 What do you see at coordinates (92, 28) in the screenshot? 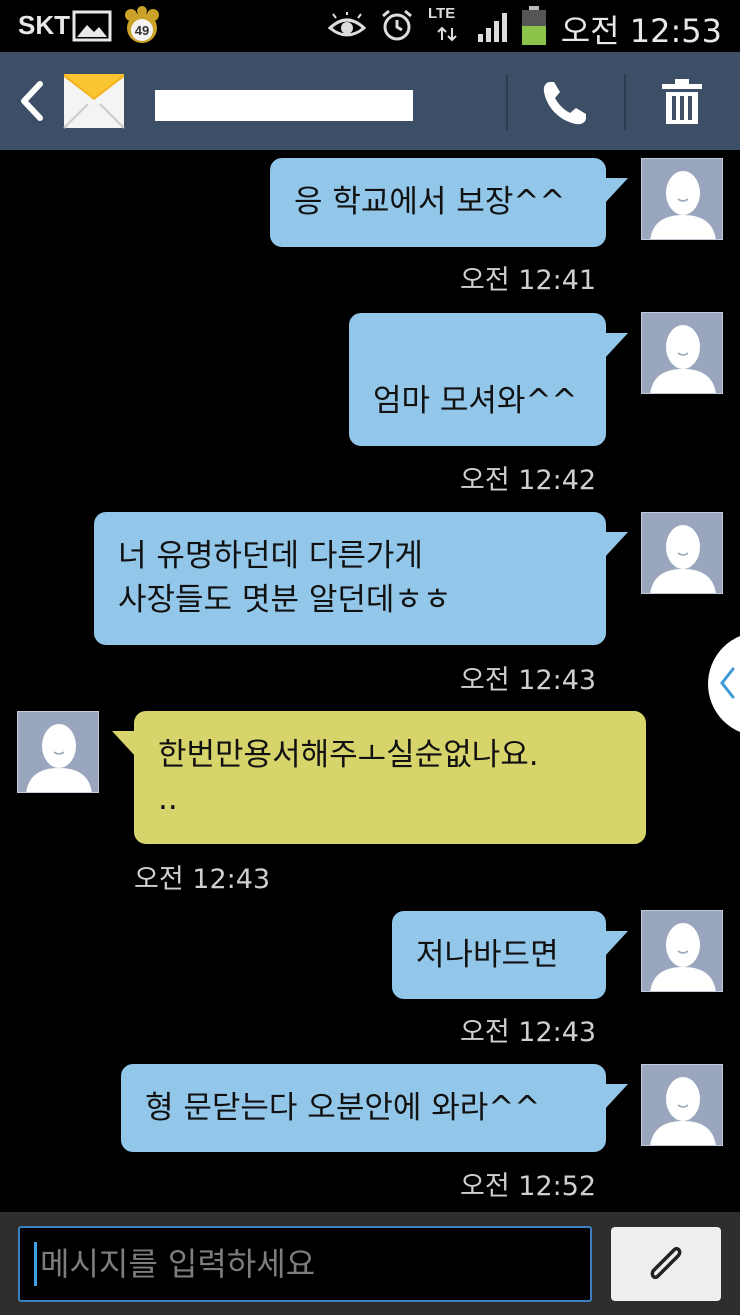
I see `gallery-icon` at bounding box center [92, 28].